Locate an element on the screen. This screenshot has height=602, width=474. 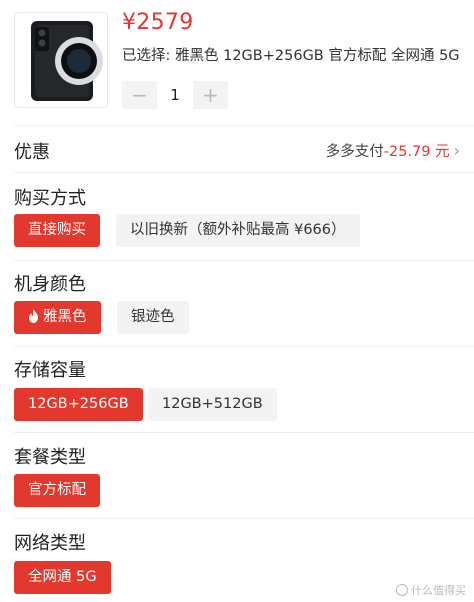
increase-quantity-button: + is located at coordinates (210, 95).